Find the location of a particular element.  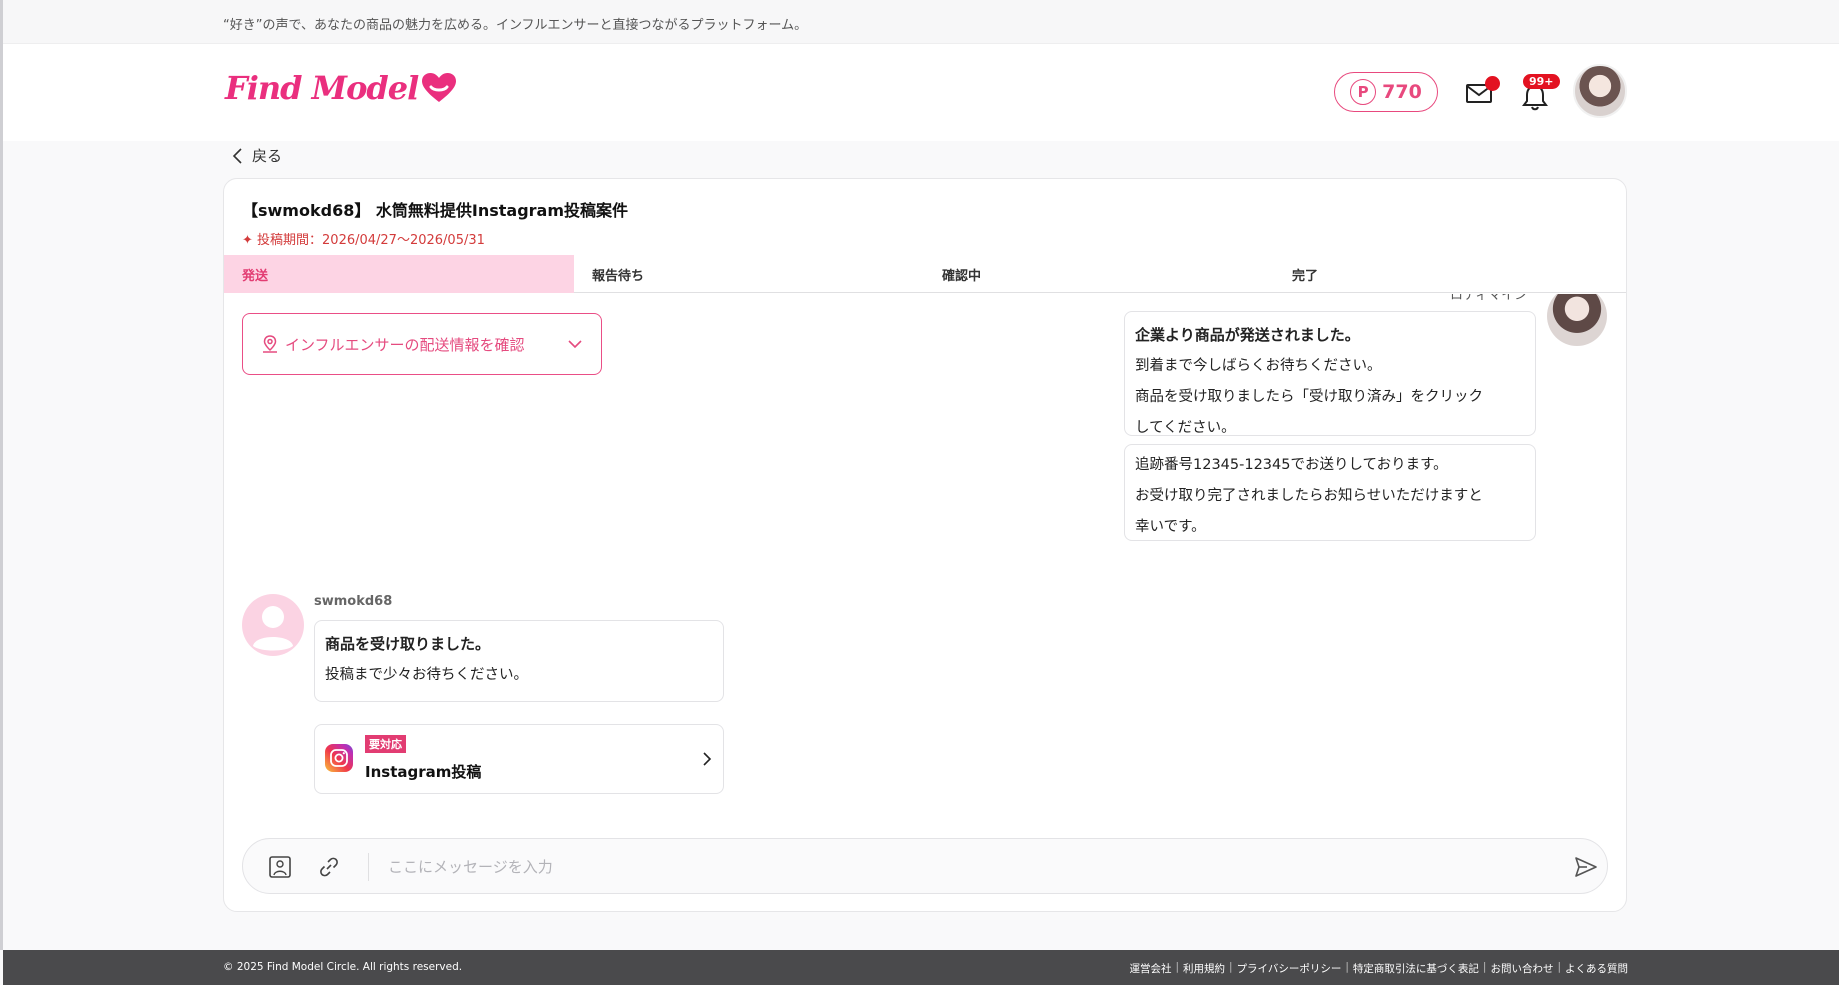

points-value: 770 is located at coordinates (1402, 92).